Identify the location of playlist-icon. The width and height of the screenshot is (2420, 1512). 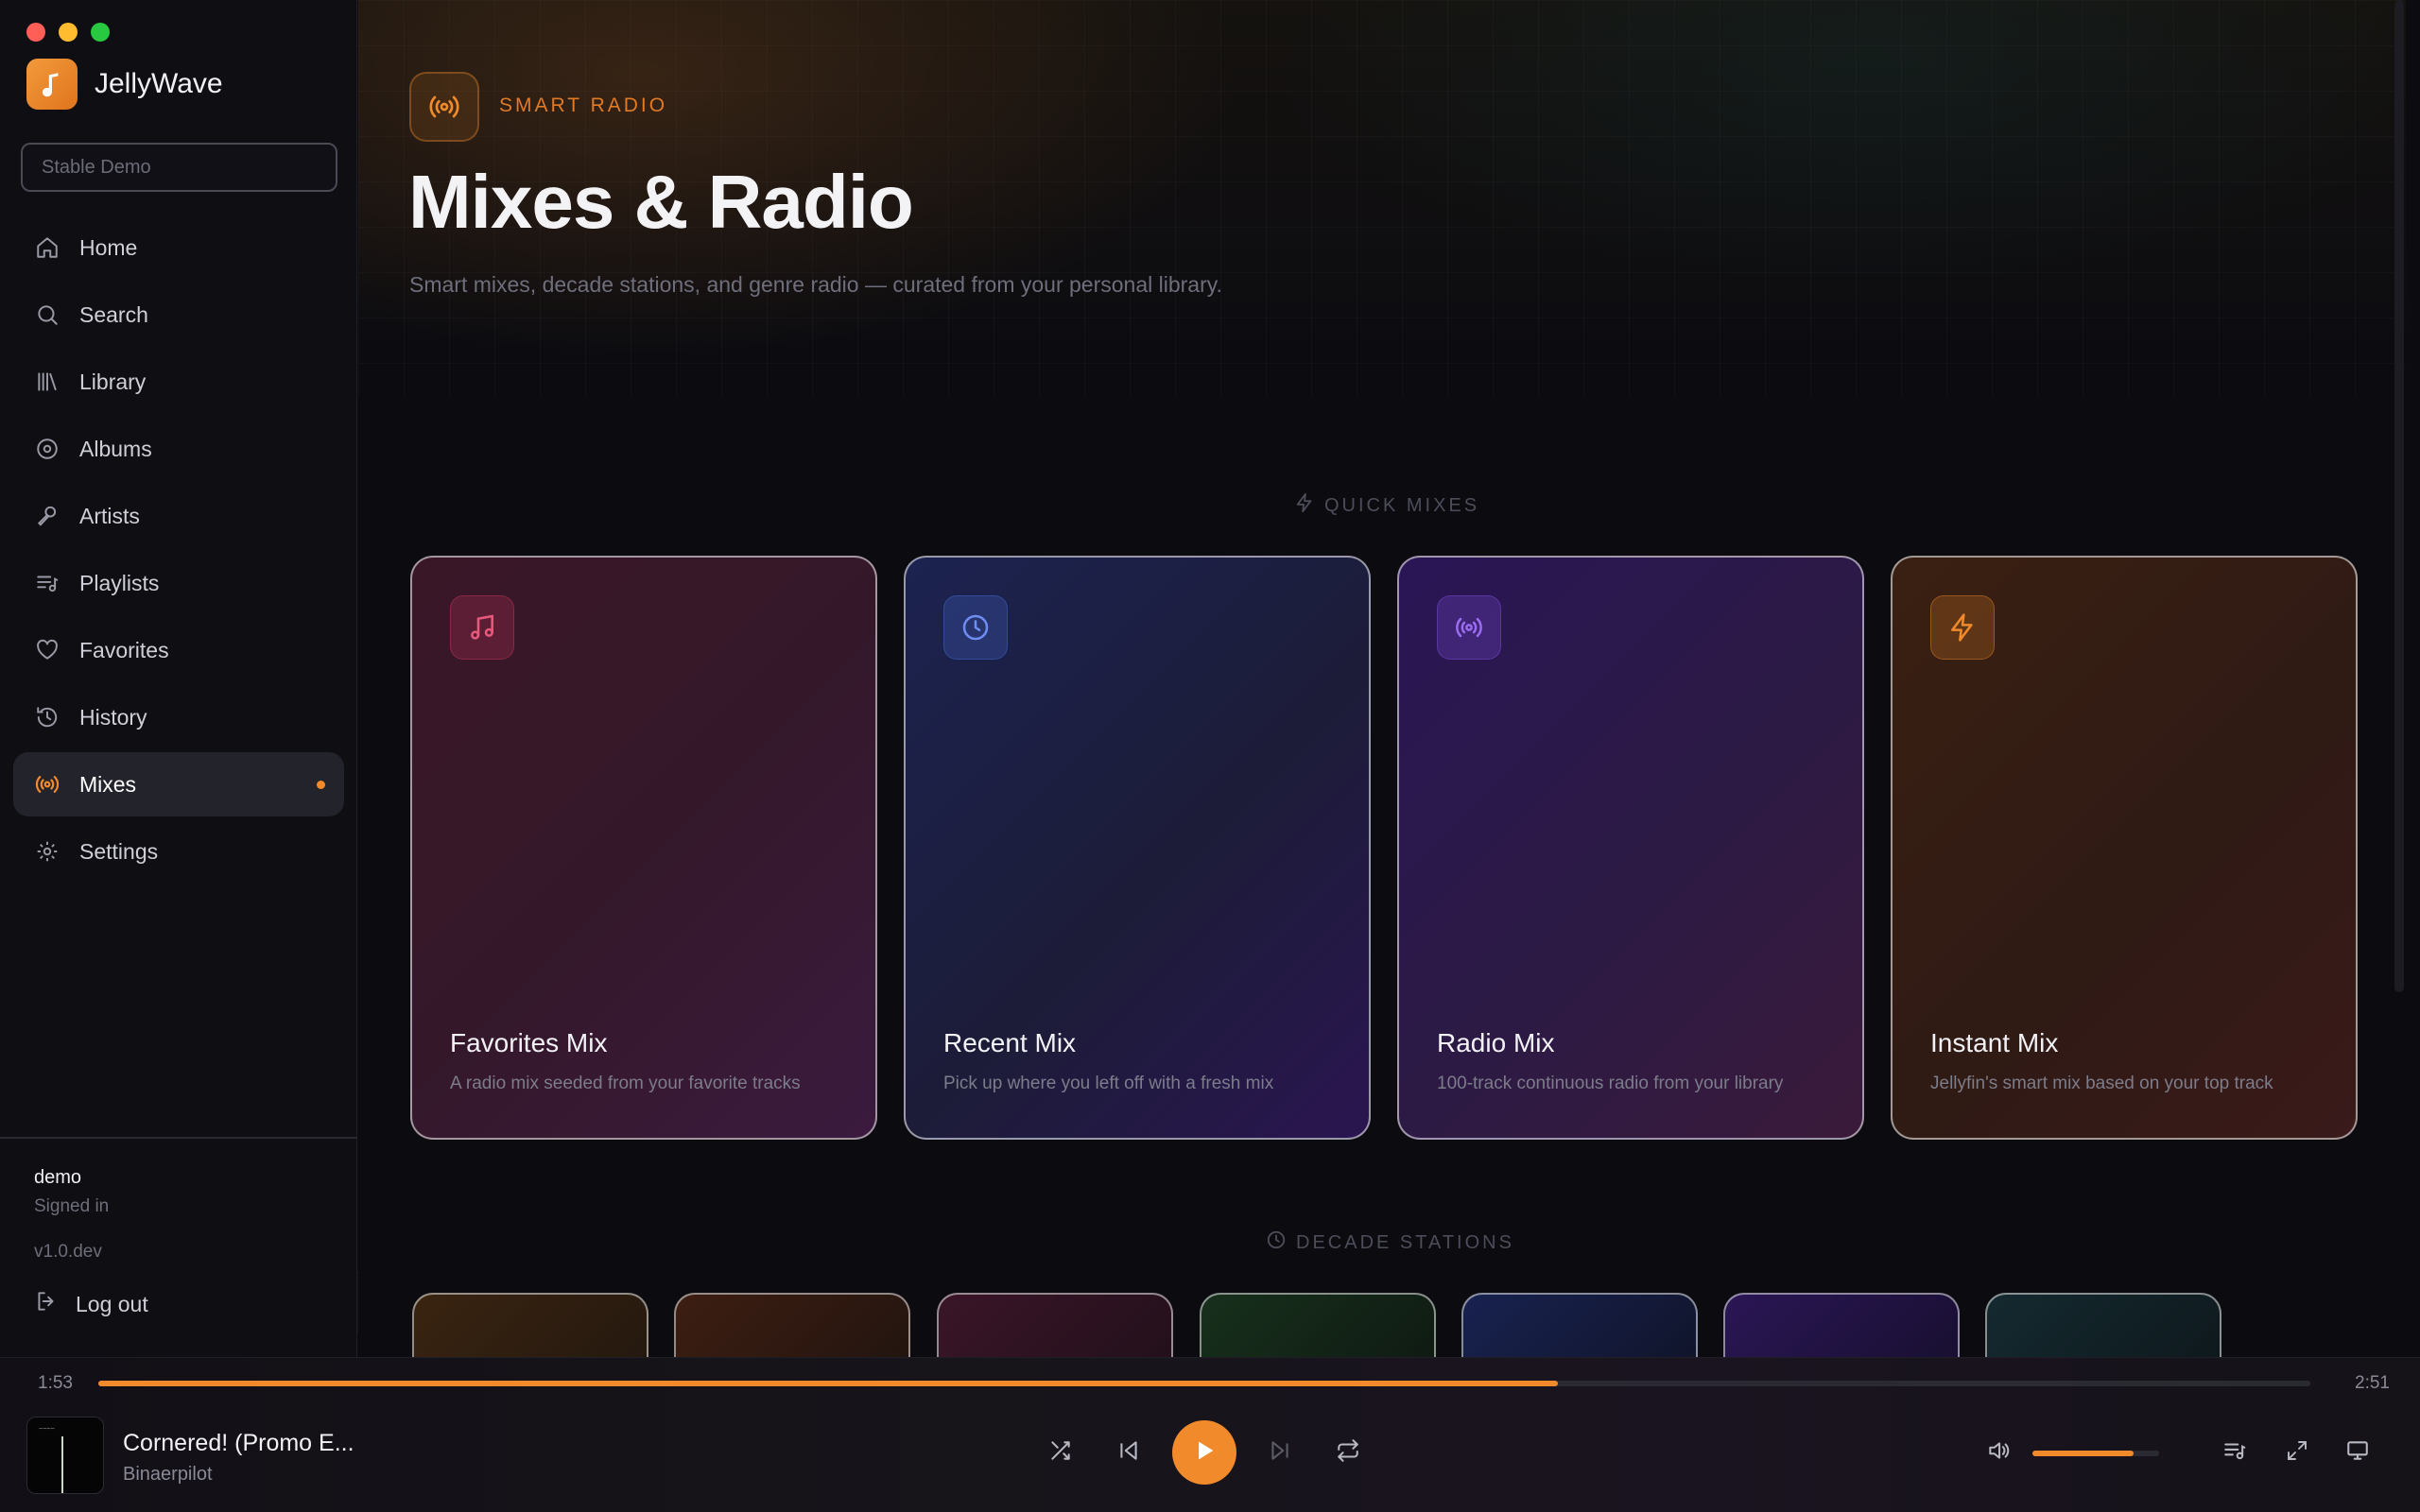
(47, 583).